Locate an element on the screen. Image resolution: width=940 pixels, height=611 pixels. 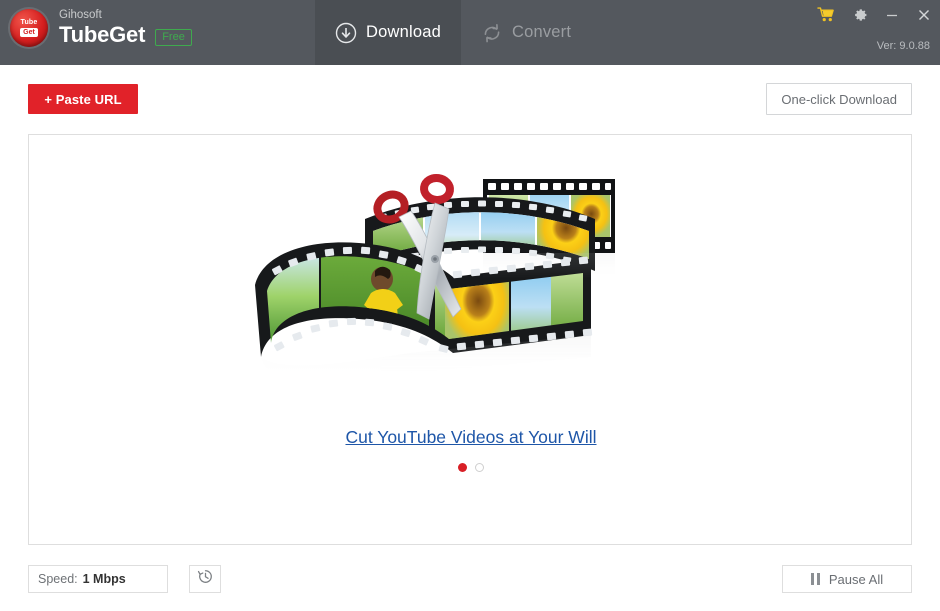
carousel-dots is located at coordinates (470, 467).